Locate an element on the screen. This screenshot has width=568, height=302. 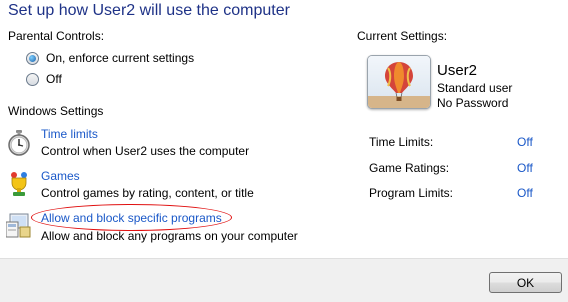
radio-on-label: On, enforce current settings is located at coordinates (120, 58).